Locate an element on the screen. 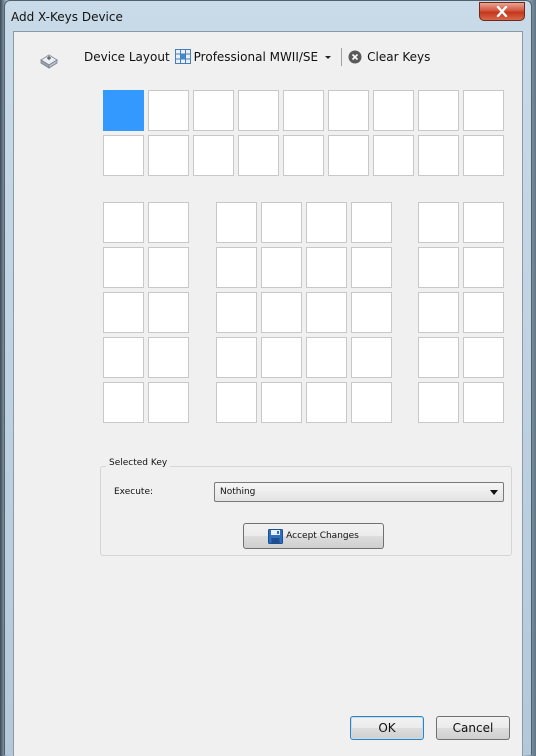 This screenshot has height=756, width=536. title-bar: Add X-Keys Device is located at coordinates (268, 16).